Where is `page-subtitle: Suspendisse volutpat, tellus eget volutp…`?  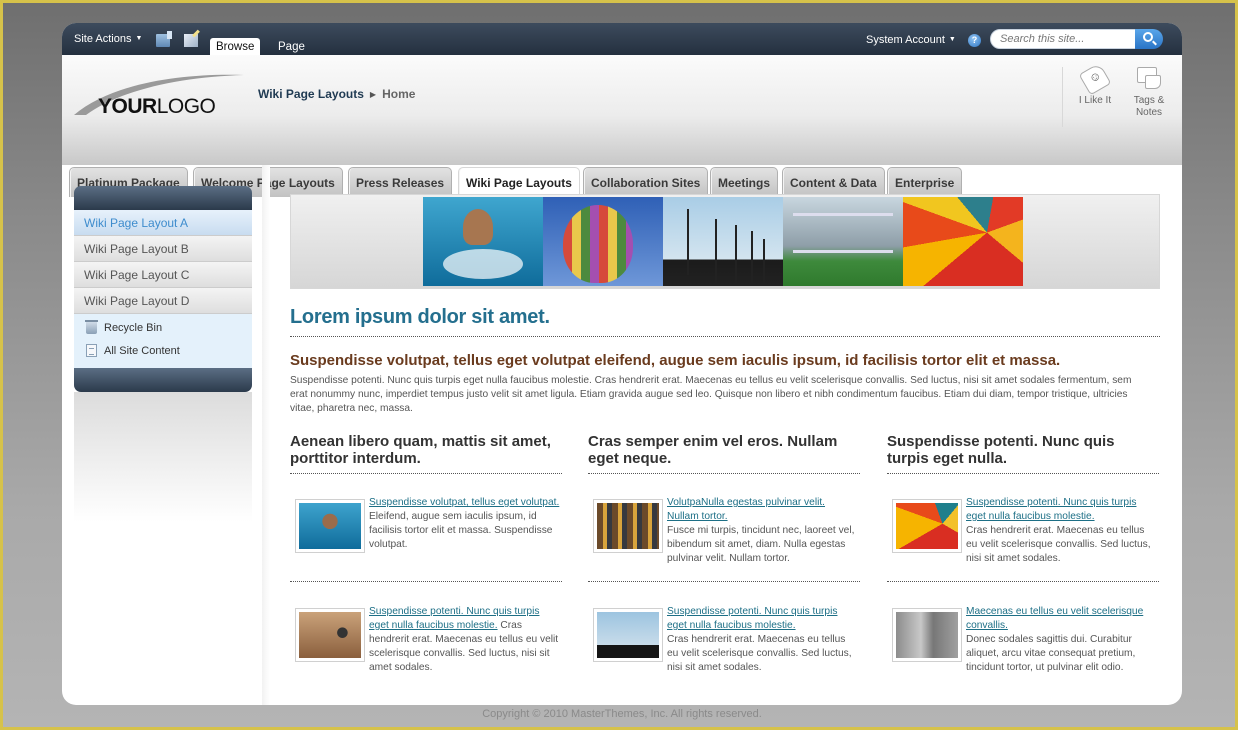 page-subtitle: Suspendisse volutpat, tellus eget volutp… is located at coordinates (675, 360).